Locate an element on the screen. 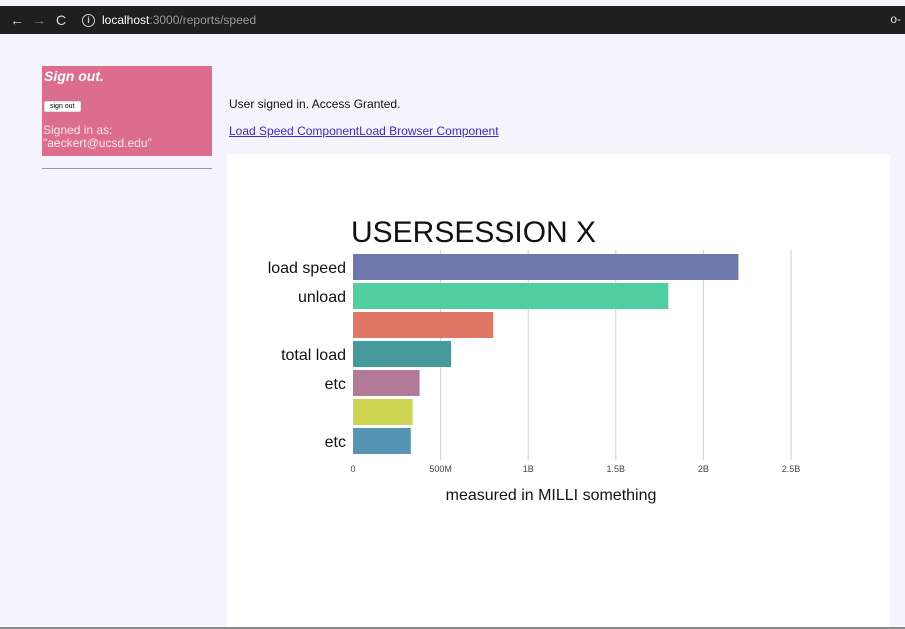 This screenshot has height=629, width=905. browser-toolbar: ← → C i localhost:3000/reports/speed o- is located at coordinates (452, 20).